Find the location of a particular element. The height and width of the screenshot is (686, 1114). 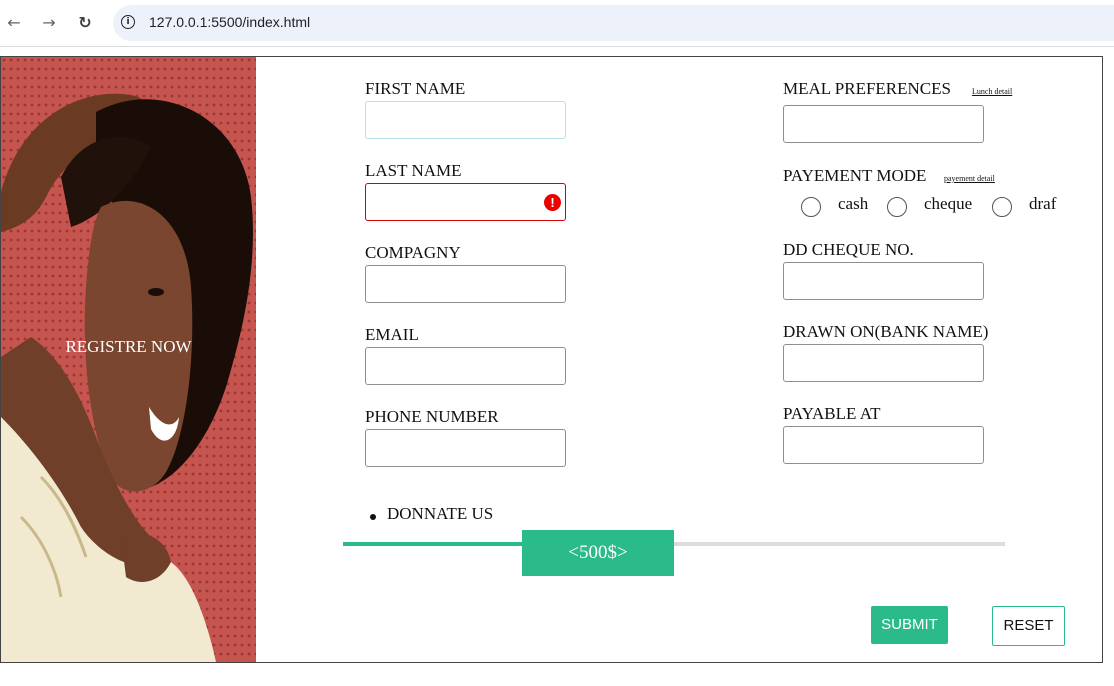

reset-button: RESET is located at coordinates (1028, 626).